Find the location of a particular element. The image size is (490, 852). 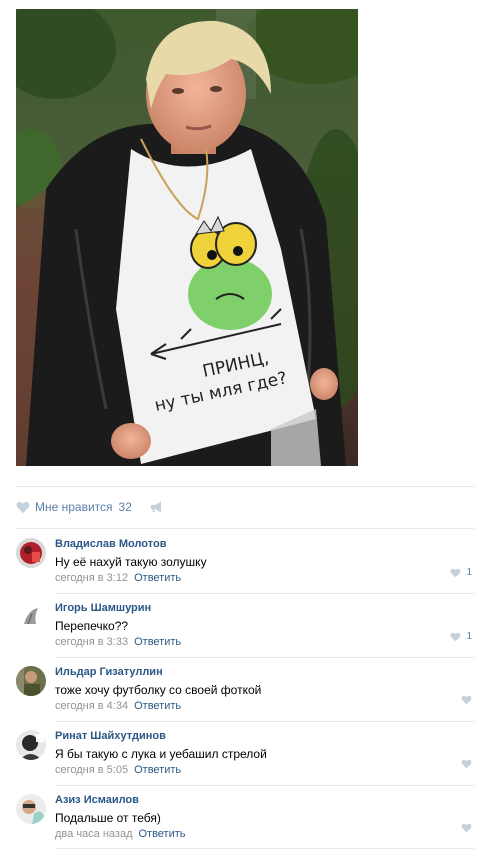

comment-time: сегодня в 4:34 is located at coordinates (91, 706).